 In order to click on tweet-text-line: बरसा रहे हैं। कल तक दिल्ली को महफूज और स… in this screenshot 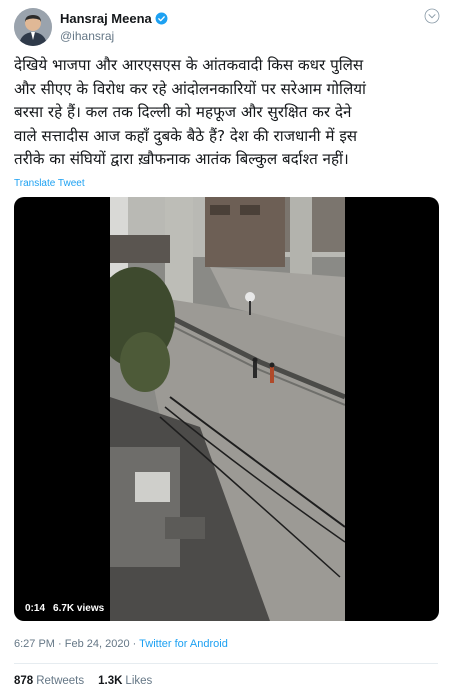, I will do `click(183, 112)`.